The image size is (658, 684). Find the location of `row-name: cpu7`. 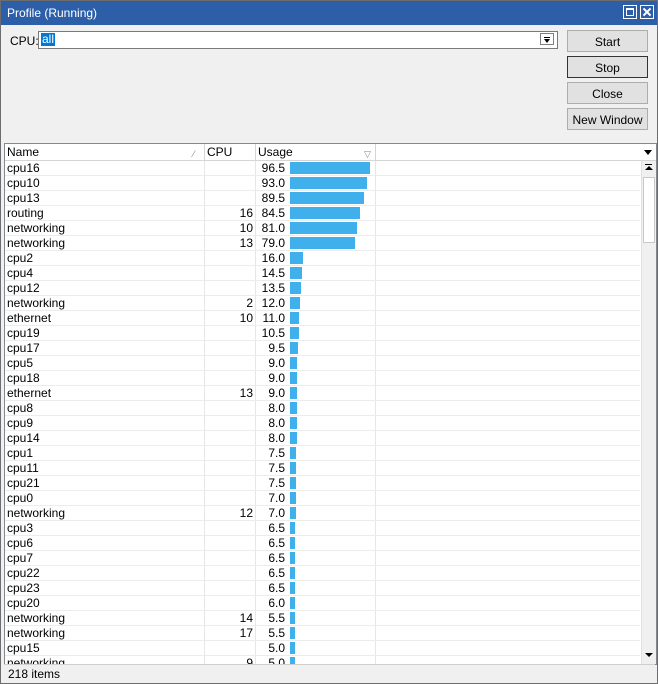

row-name: cpu7 is located at coordinates (20, 558).